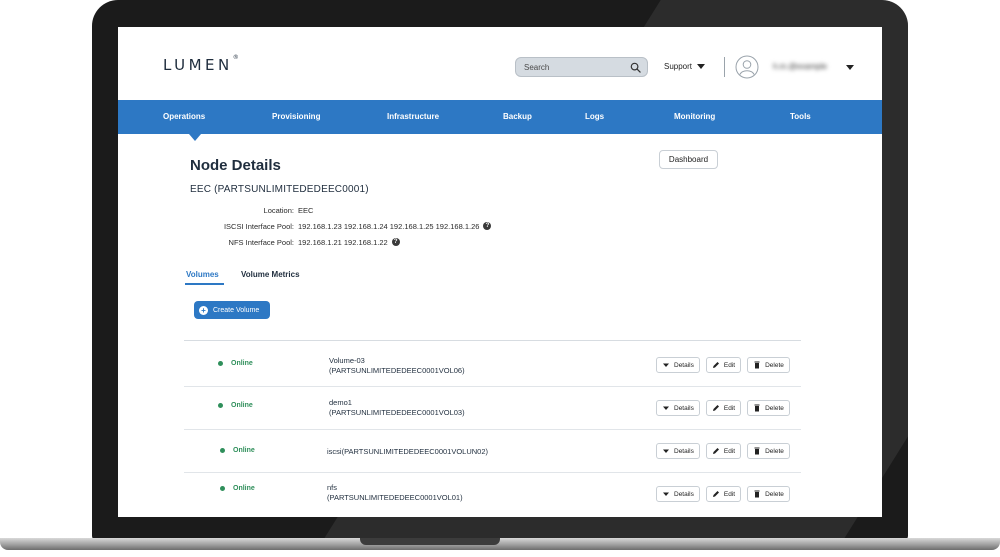 This screenshot has width=1000, height=557. I want to click on laptop-base-notch, so click(430, 541).